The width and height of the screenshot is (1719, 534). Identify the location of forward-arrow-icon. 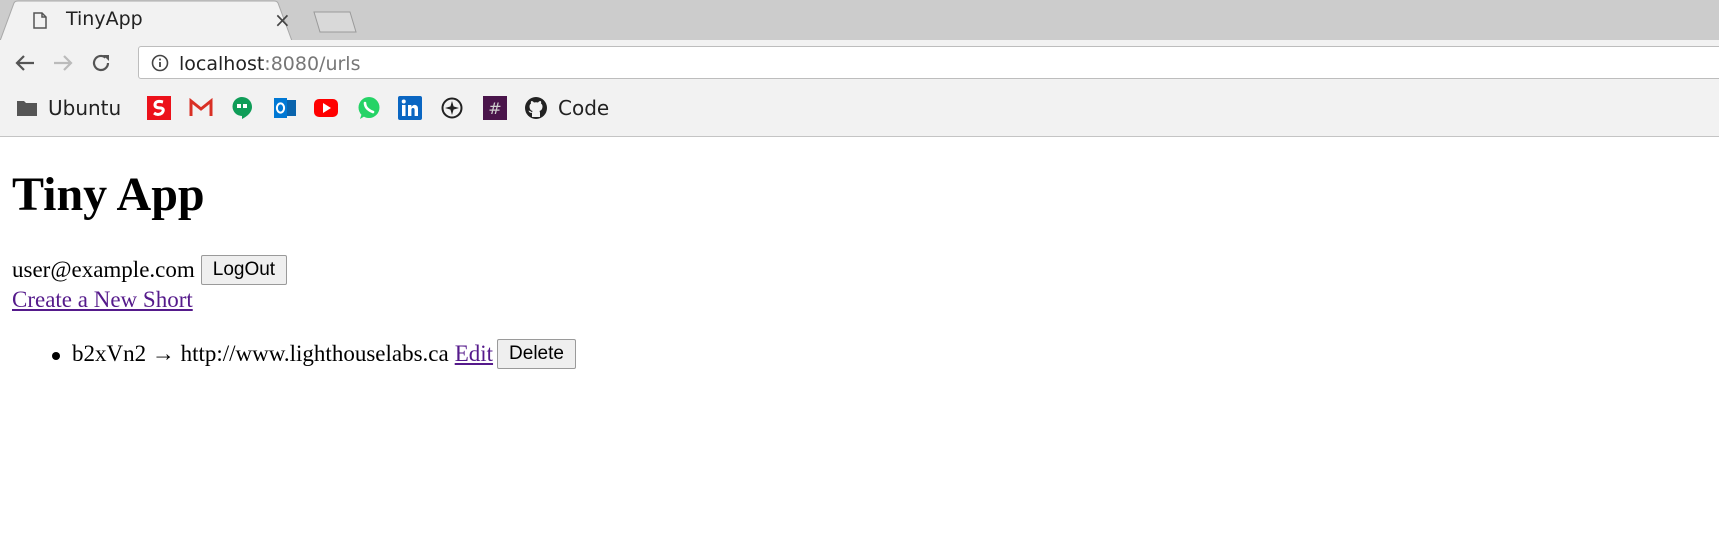
(63, 63).